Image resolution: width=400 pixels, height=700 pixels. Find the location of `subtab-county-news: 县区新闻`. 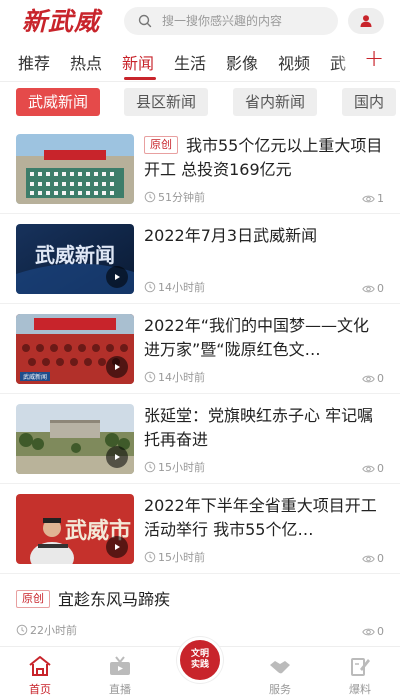

subtab-county-news: 县区新闻 is located at coordinates (166, 102).